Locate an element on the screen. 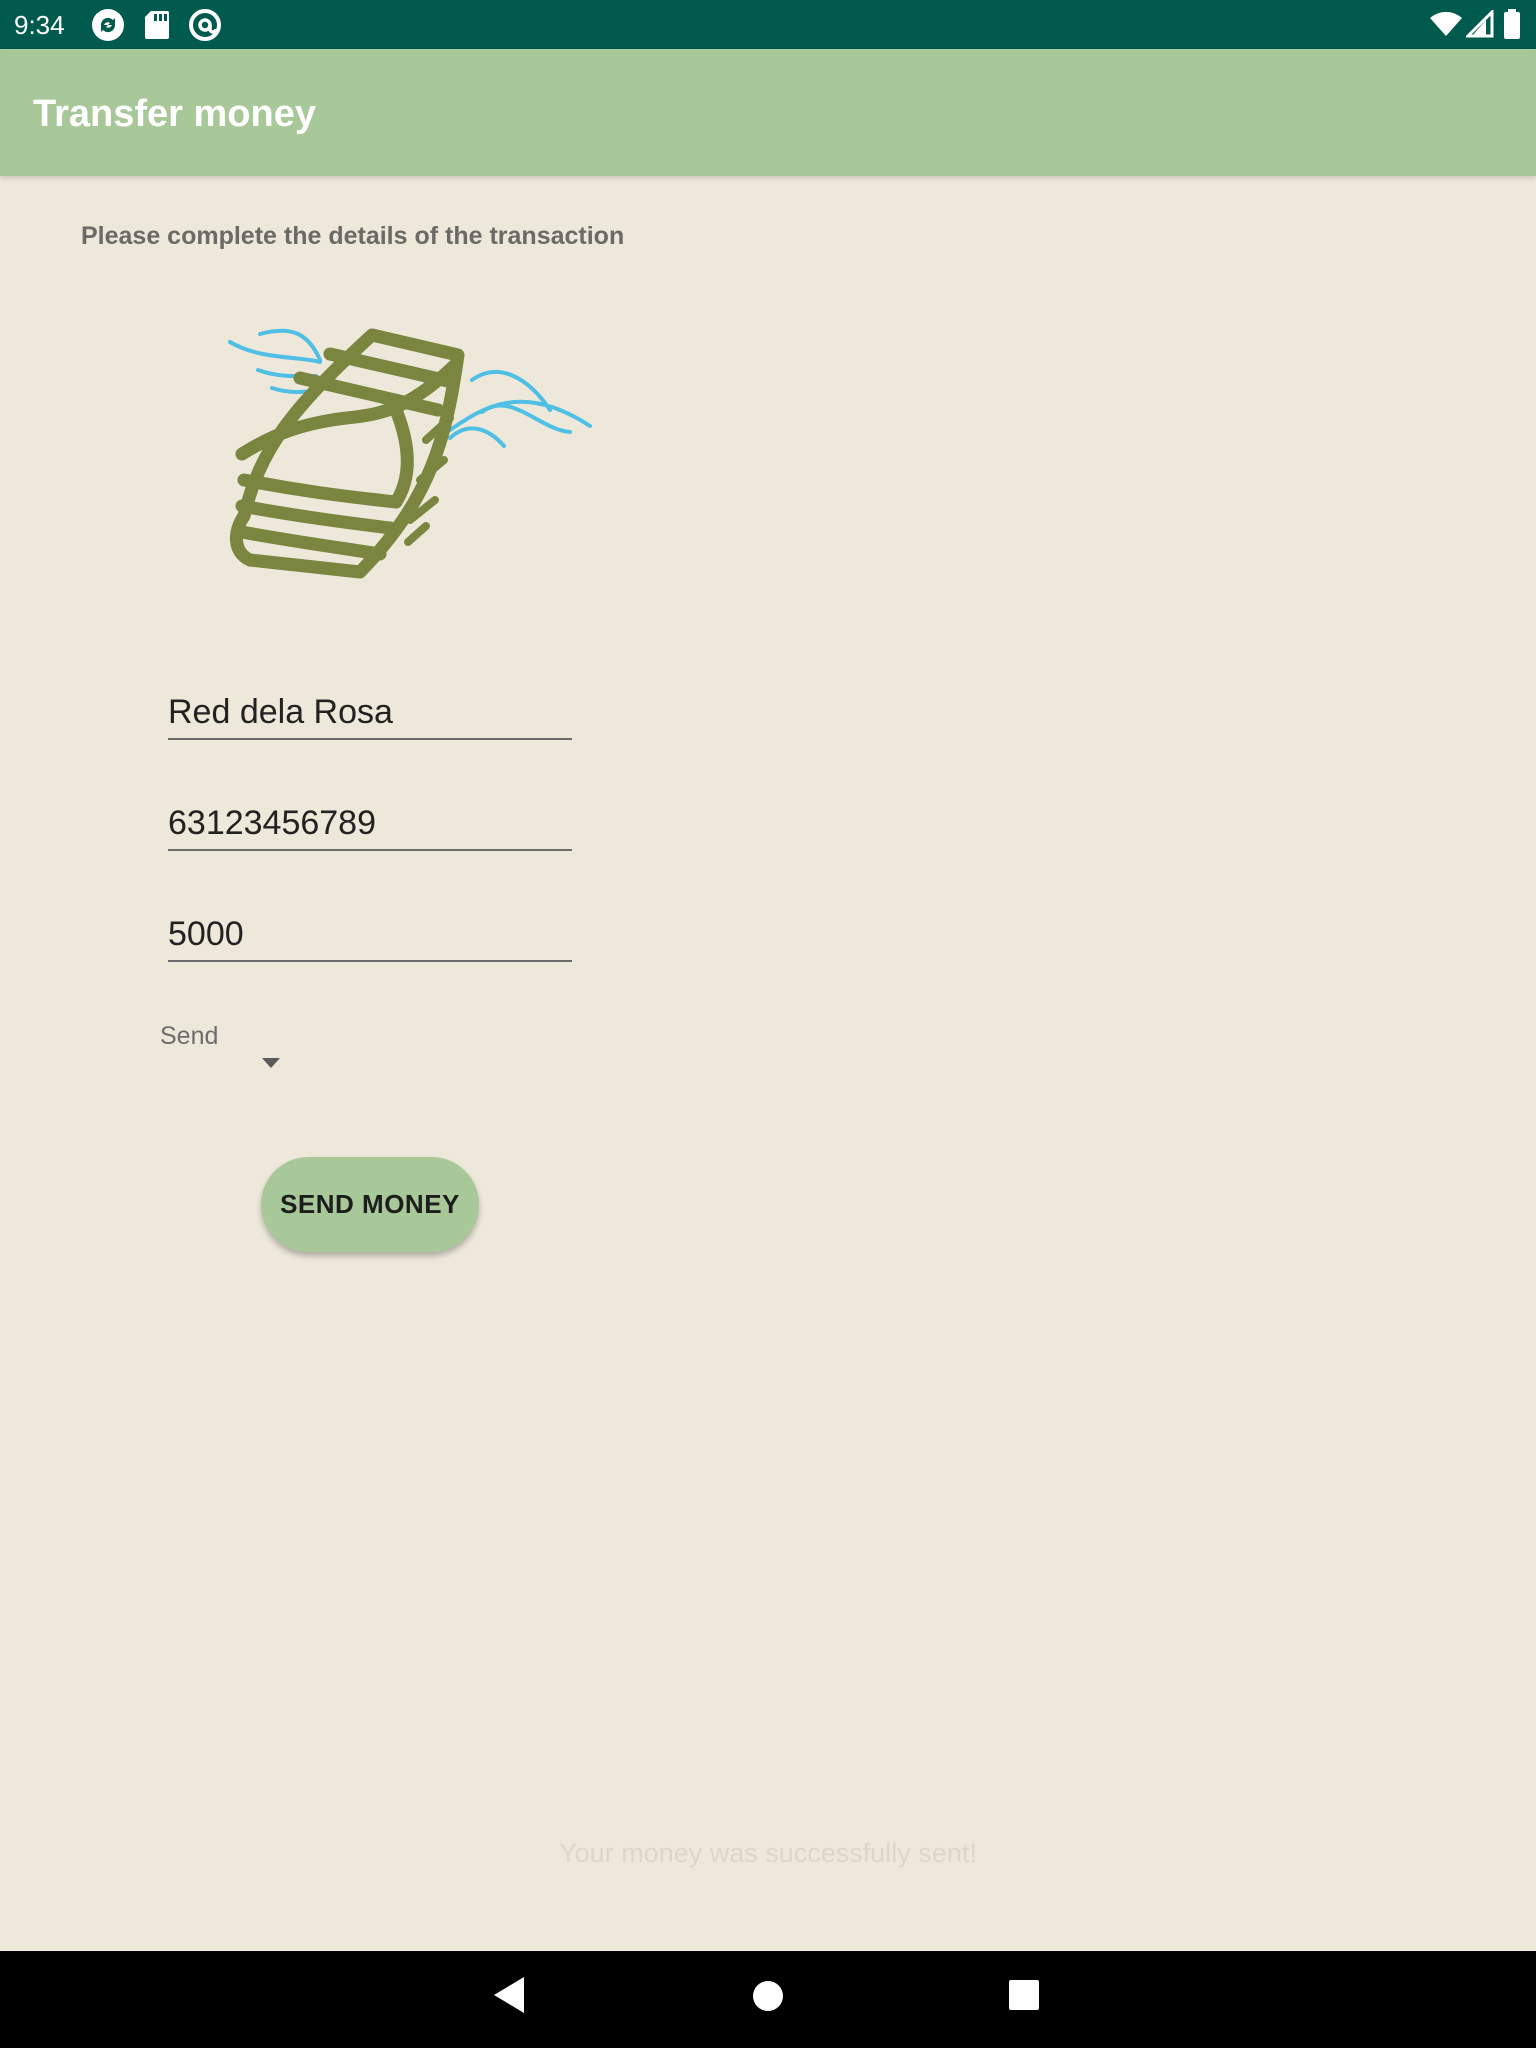 This screenshot has height=2048, width=1536. chevron-down-icon is located at coordinates (271, 1063).